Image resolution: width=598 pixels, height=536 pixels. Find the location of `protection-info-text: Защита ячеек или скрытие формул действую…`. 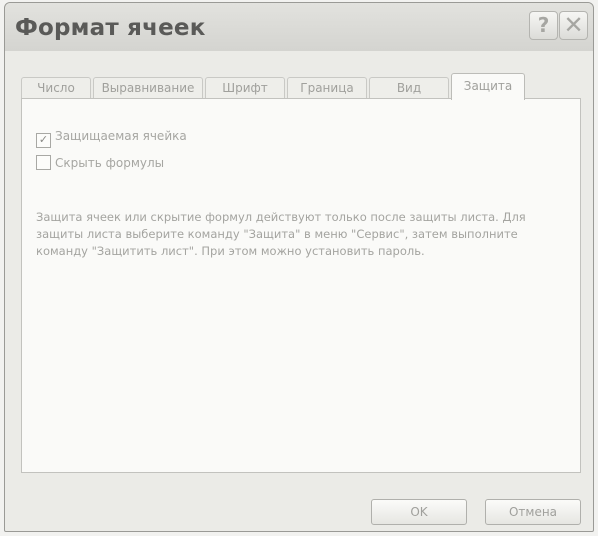

protection-info-text: Защита ячеек или скрытие формул действую… is located at coordinates (281, 234).